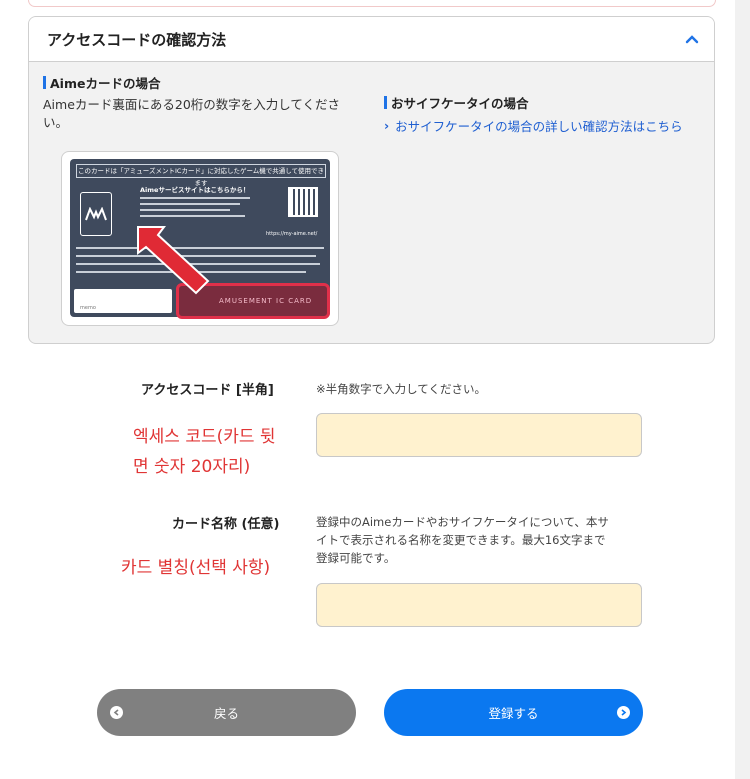 Image resolution: width=750 pixels, height=779 pixels. I want to click on card-name-note-line3: 登録可能です。, so click(356, 558).